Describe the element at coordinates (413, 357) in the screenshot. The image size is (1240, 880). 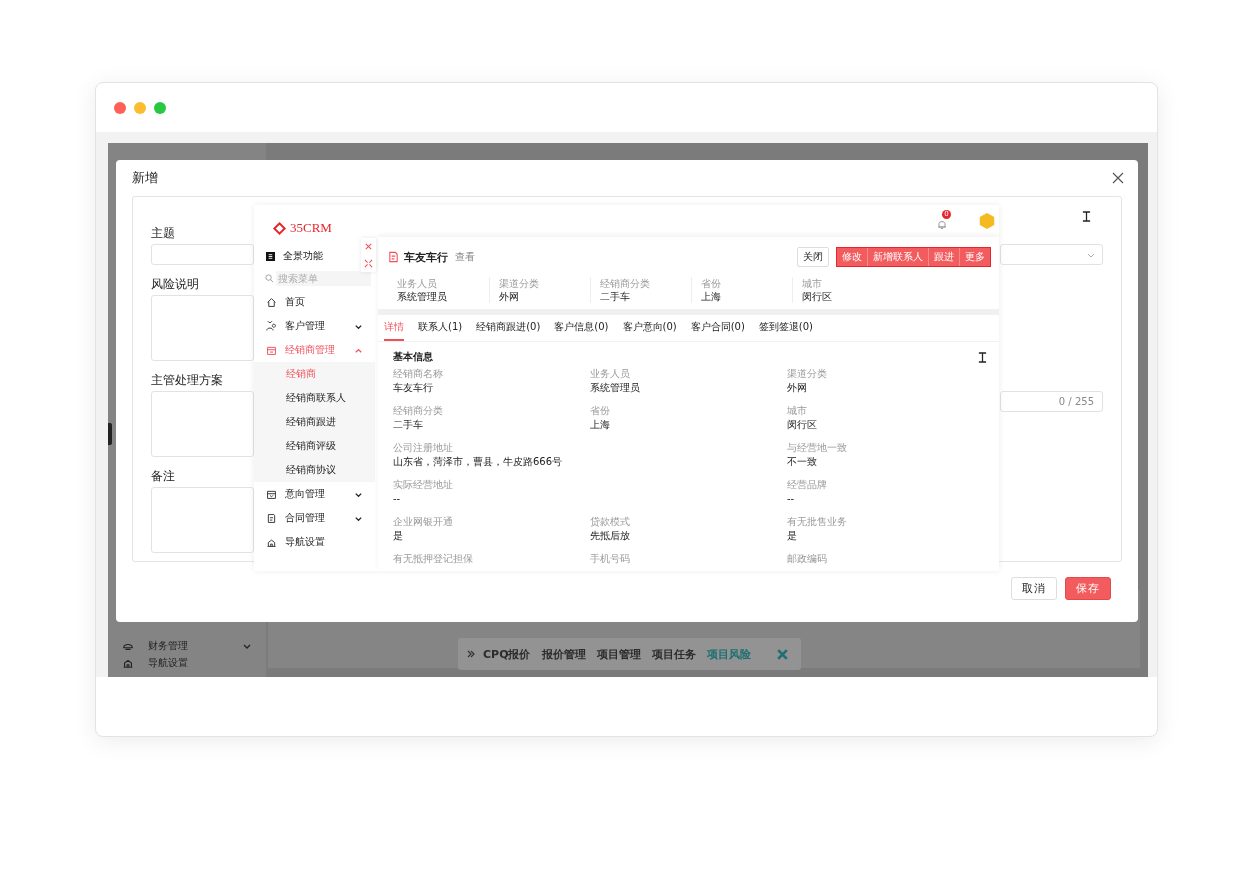
I see `section-title: 基本信息` at that location.